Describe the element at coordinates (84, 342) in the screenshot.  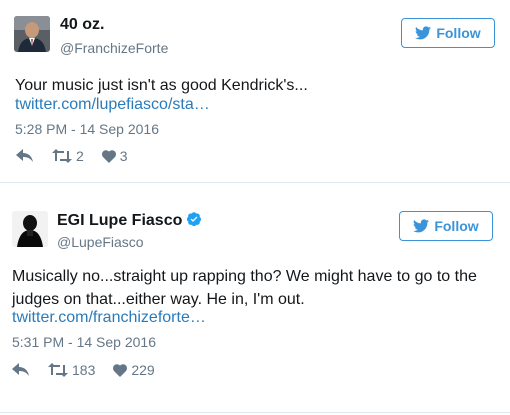
I see `tweet-timestamp: 5:31 PM - 14 Sep 2016` at that location.